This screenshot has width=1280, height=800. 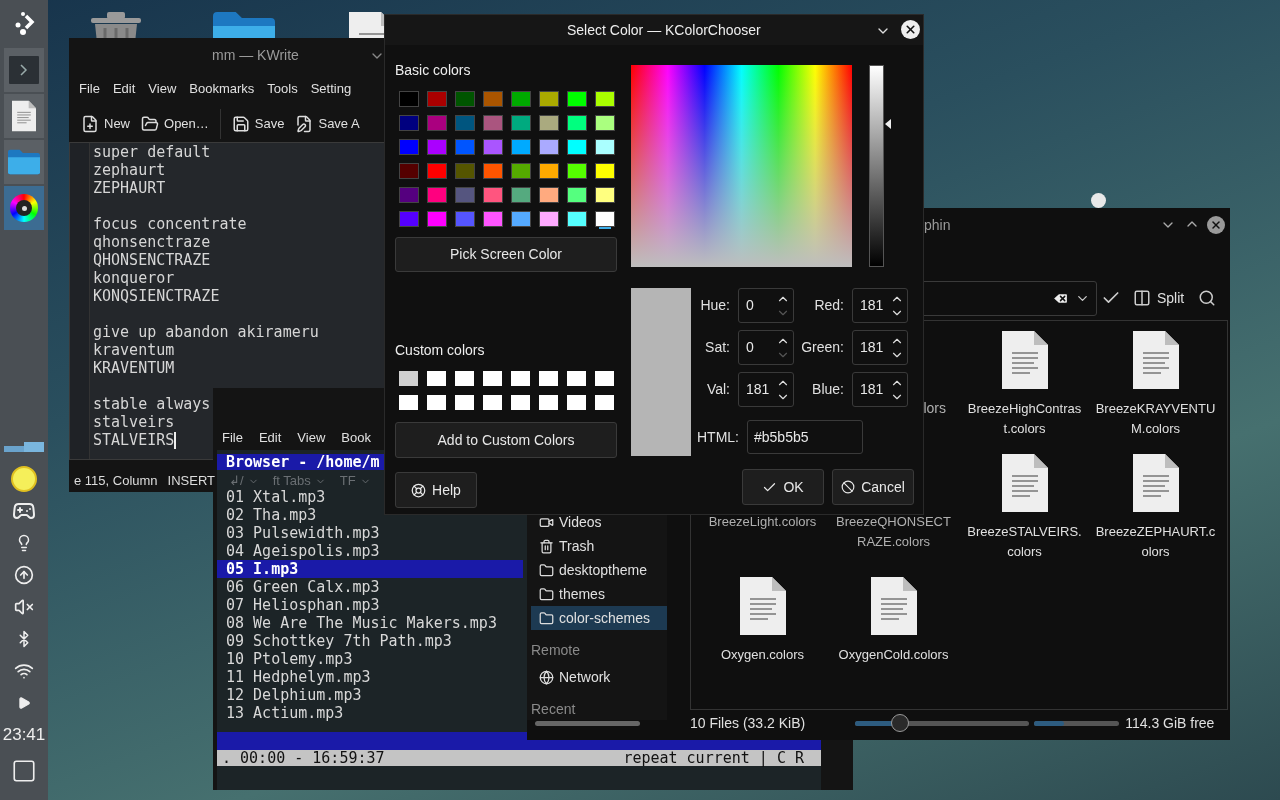 I want to click on toolbar-button: Save A, so click(x=327, y=123).